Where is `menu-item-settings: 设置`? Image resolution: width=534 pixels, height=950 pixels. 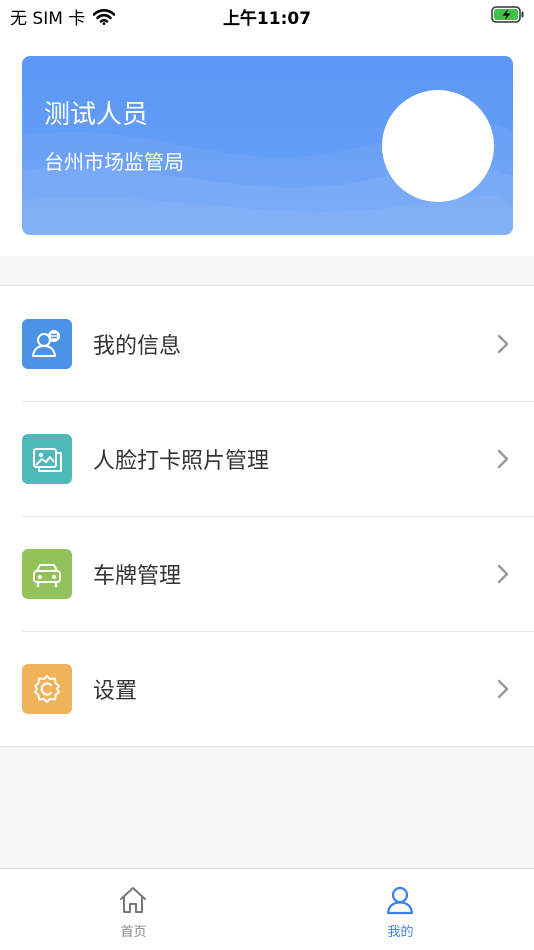
menu-item-settings: 设置 is located at coordinates (267, 688).